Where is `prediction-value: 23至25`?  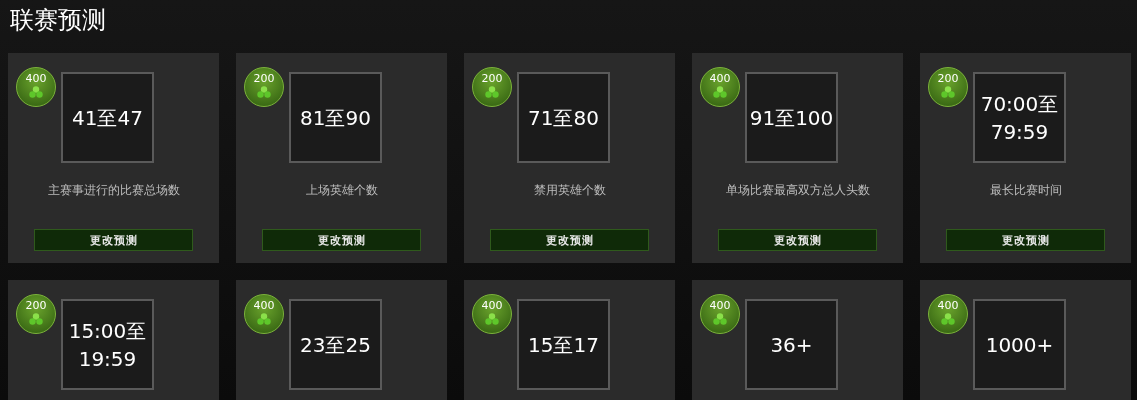 prediction-value: 23至25 is located at coordinates (335, 344).